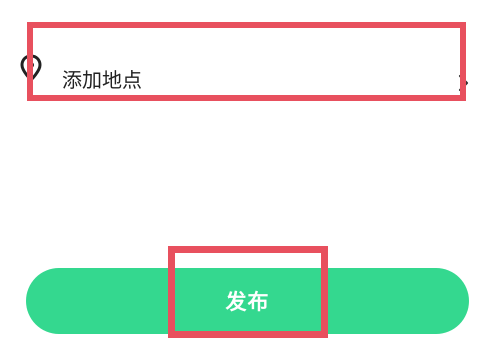 This screenshot has width=495, height=358. Describe the element at coordinates (463, 83) in the screenshot. I see `chevron-right-icon` at that location.